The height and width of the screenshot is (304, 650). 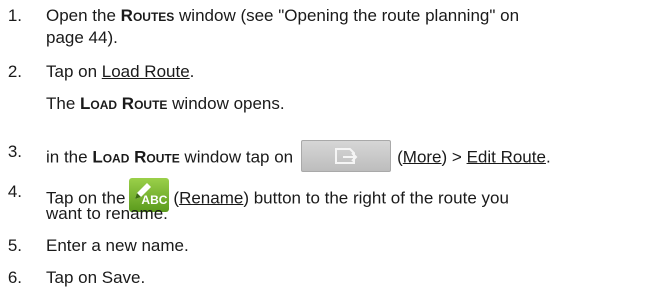 I want to click on more-link: More, so click(x=422, y=156).